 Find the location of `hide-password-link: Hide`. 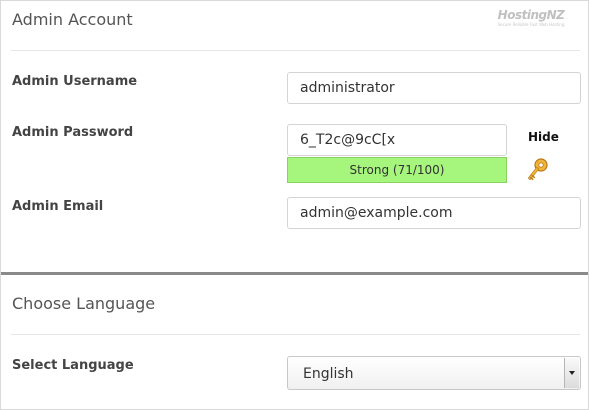

hide-password-link: Hide is located at coordinates (543, 137).